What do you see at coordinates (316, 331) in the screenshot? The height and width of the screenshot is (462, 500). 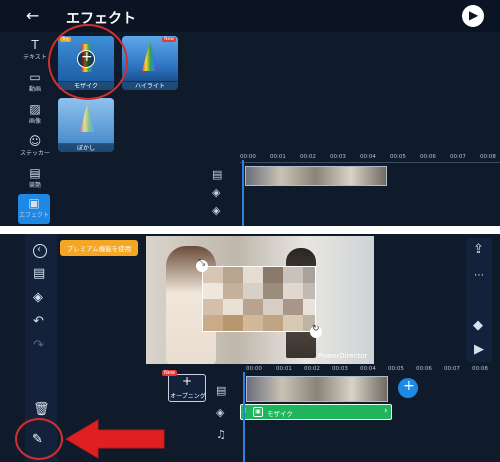 I see `rotate-handle-icon: ↻` at bounding box center [316, 331].